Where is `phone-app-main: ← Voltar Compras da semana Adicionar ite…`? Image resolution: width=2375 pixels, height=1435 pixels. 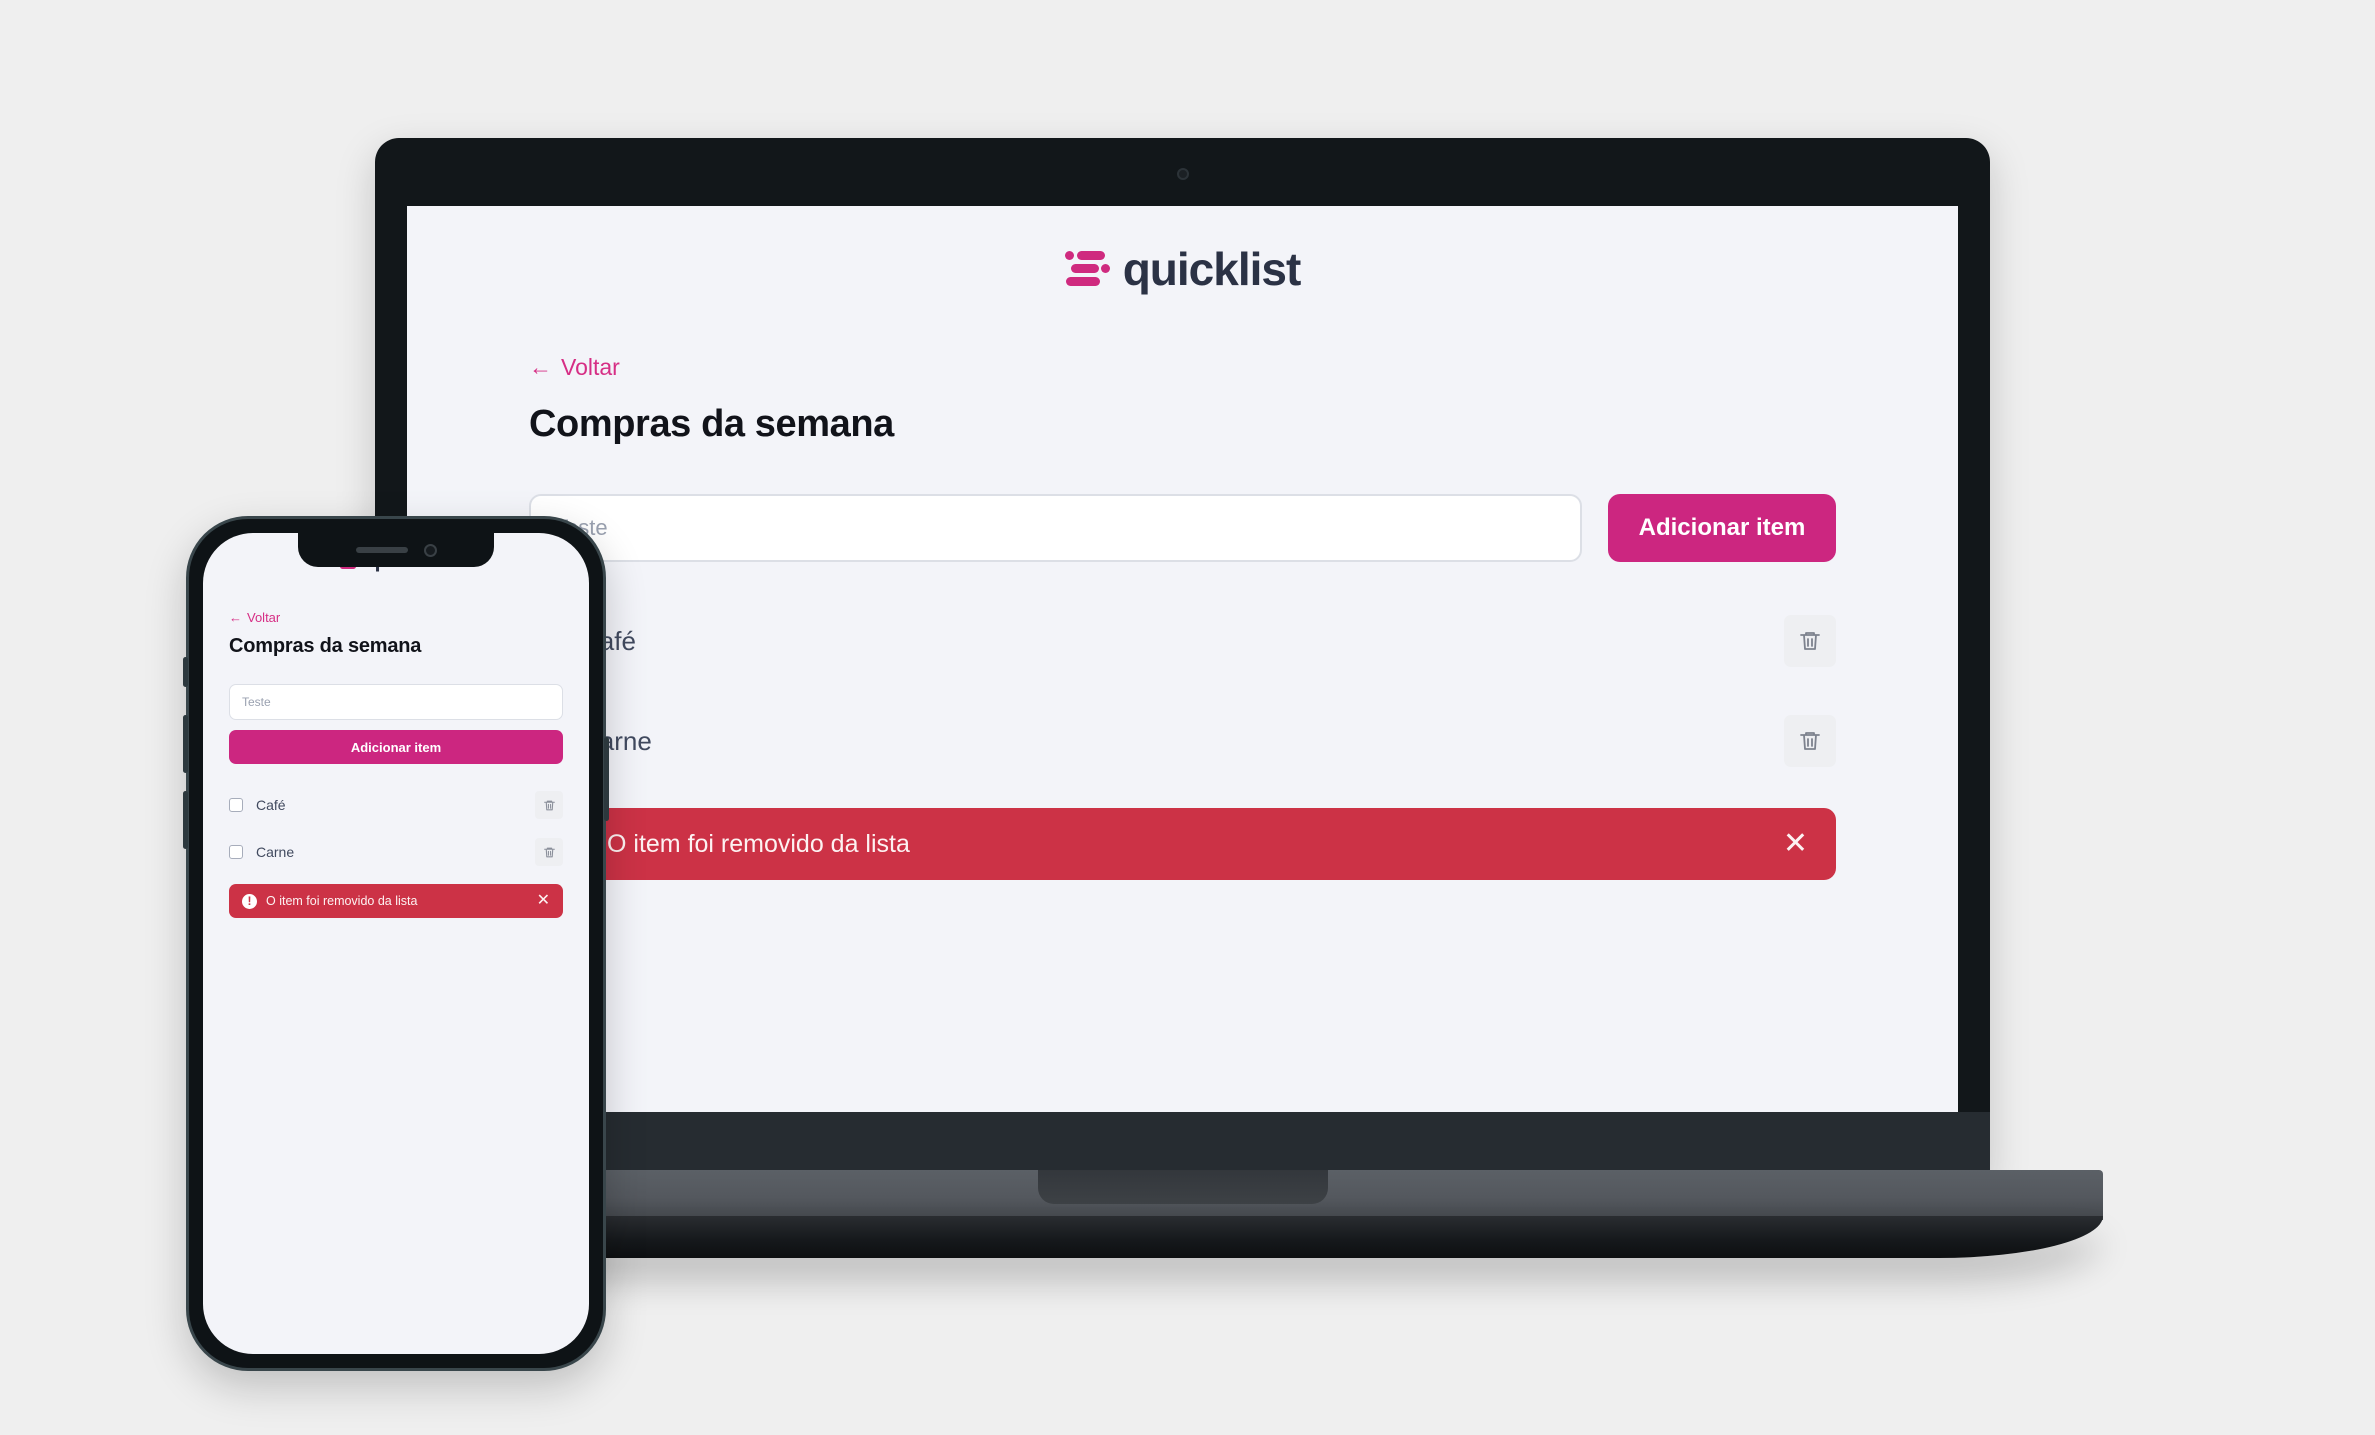 phone-app-main: ← Voltar Compras da semana Adicionar ite… is located at coordinates (396, 763).